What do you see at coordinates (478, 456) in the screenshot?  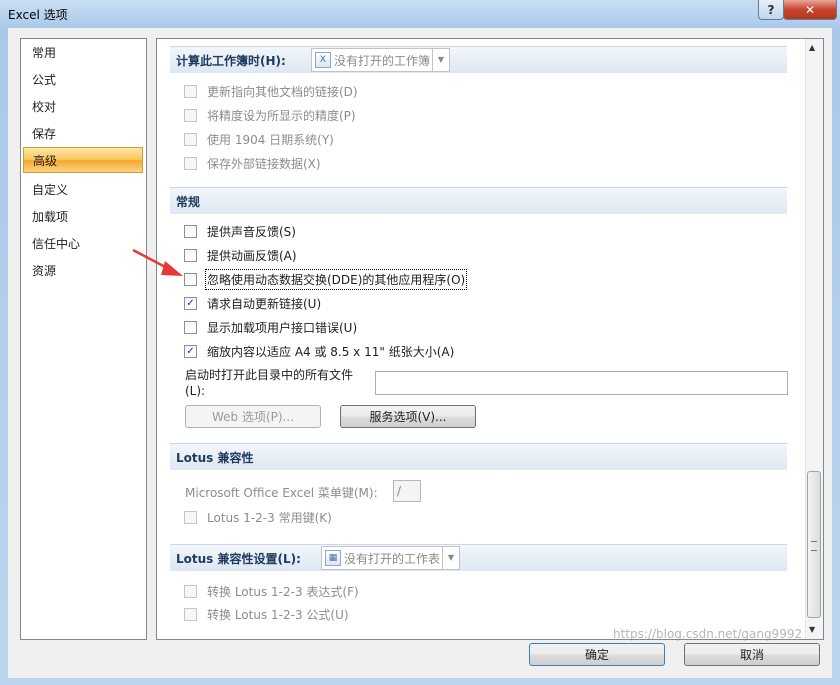 I see `lotus-section-header: Lotus 兼容性` at bounding box center [478, 456].